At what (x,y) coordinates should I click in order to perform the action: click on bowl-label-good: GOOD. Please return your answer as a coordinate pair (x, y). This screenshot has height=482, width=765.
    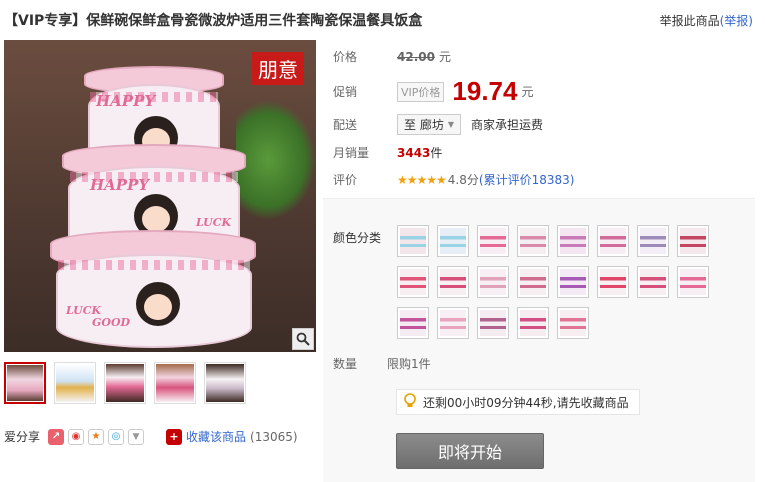
    Looking at the image, I should click on (111, 322).